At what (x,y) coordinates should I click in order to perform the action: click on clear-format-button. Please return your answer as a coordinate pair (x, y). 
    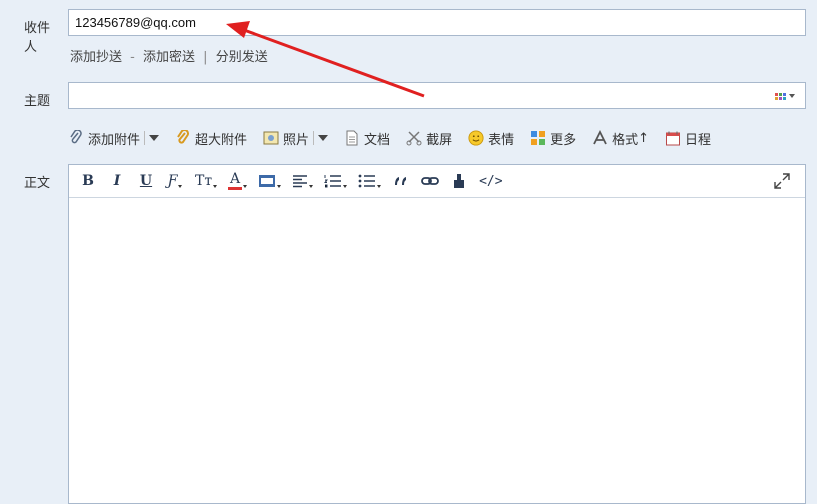
    Looking at the image, I should click on (459, 181).